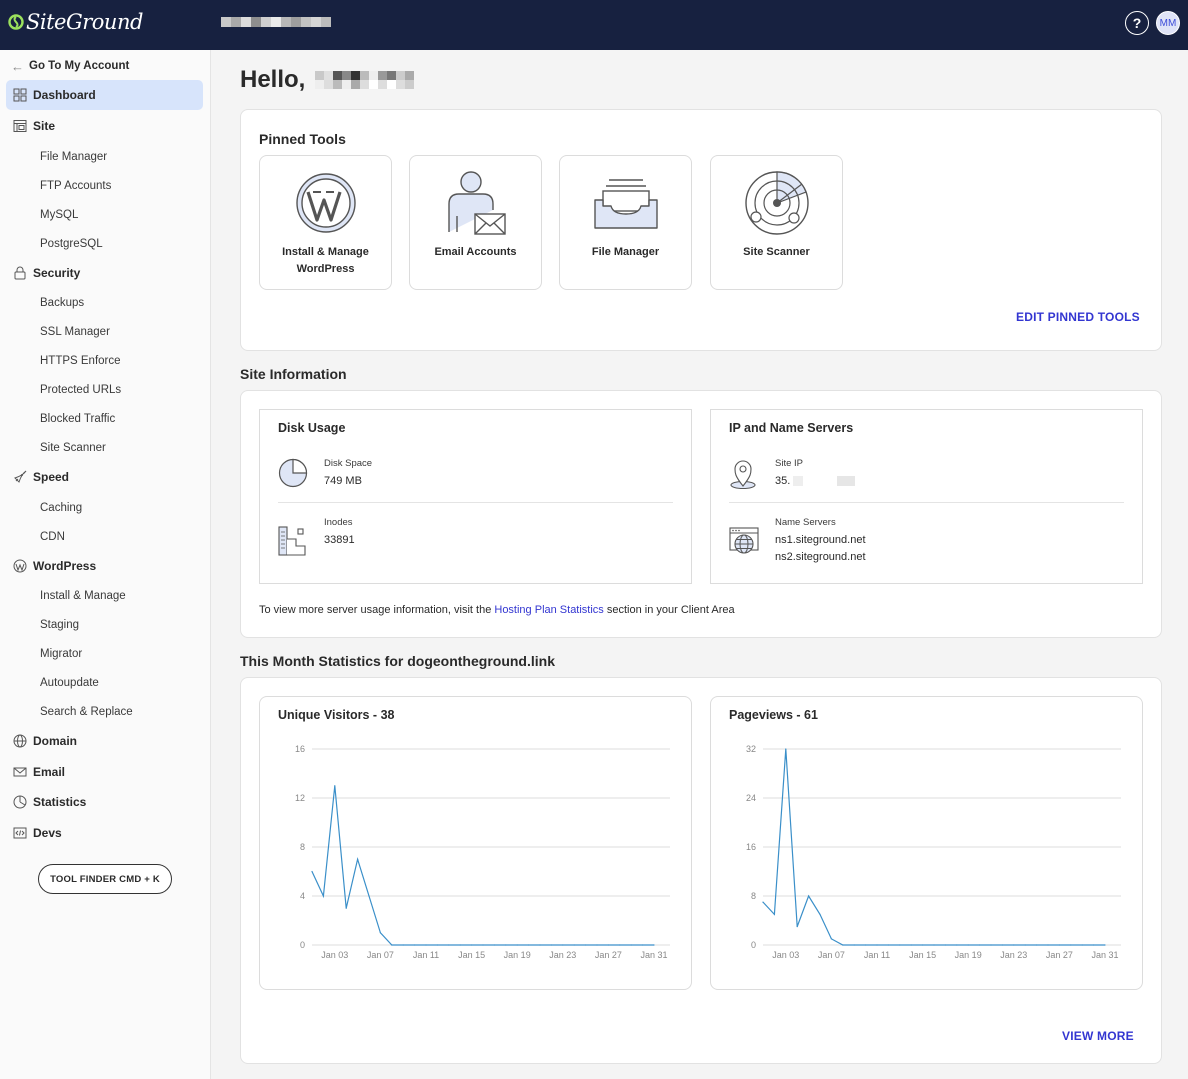 The width and height of the screenshot is (1188, 1079). Describe the element at coordinates (61, 508) in the screenshot. I see `sidebar-subitem-caching: Caching` at that location.